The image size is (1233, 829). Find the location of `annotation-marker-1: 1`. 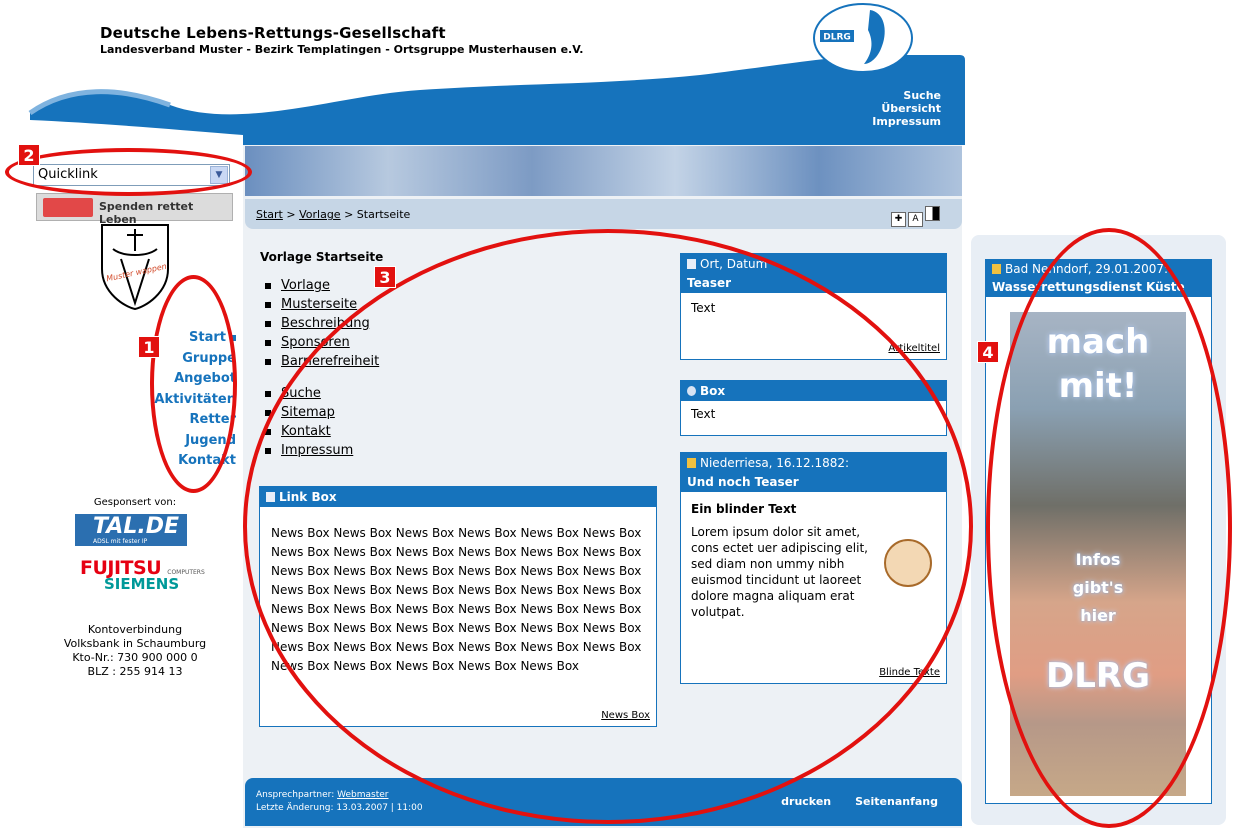

annotation-marker-1: 1 is located at coordinates (149, 347).